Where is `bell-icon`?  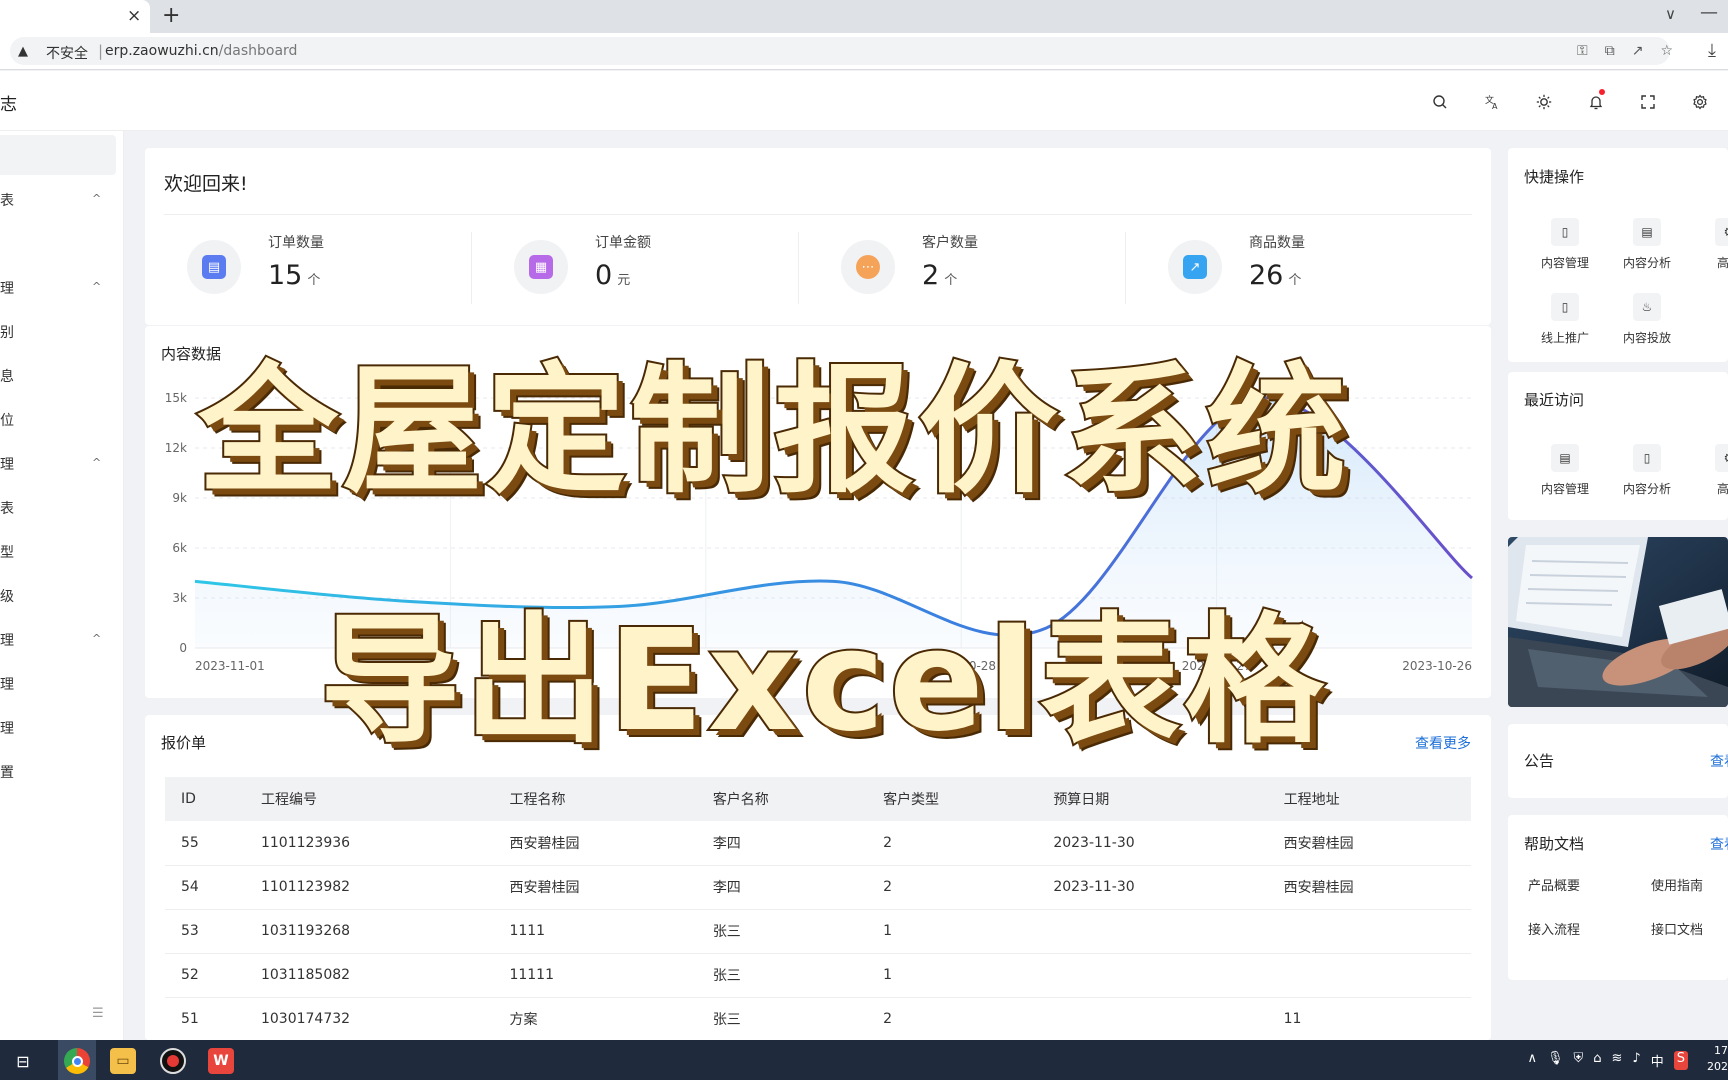
bell-icon is located at coordinates (1596, 102).